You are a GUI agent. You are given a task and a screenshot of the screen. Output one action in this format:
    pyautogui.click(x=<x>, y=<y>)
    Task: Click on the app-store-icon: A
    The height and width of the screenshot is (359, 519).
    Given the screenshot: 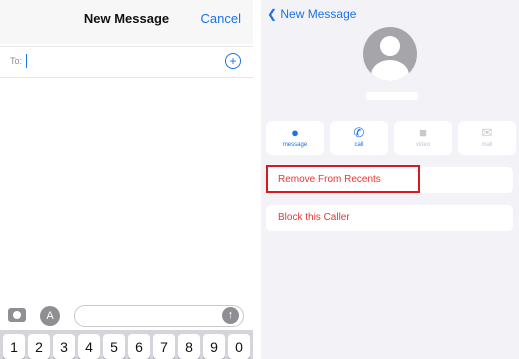 What is the action you would take?
    pyautogui.click(x=50, y=316)
    